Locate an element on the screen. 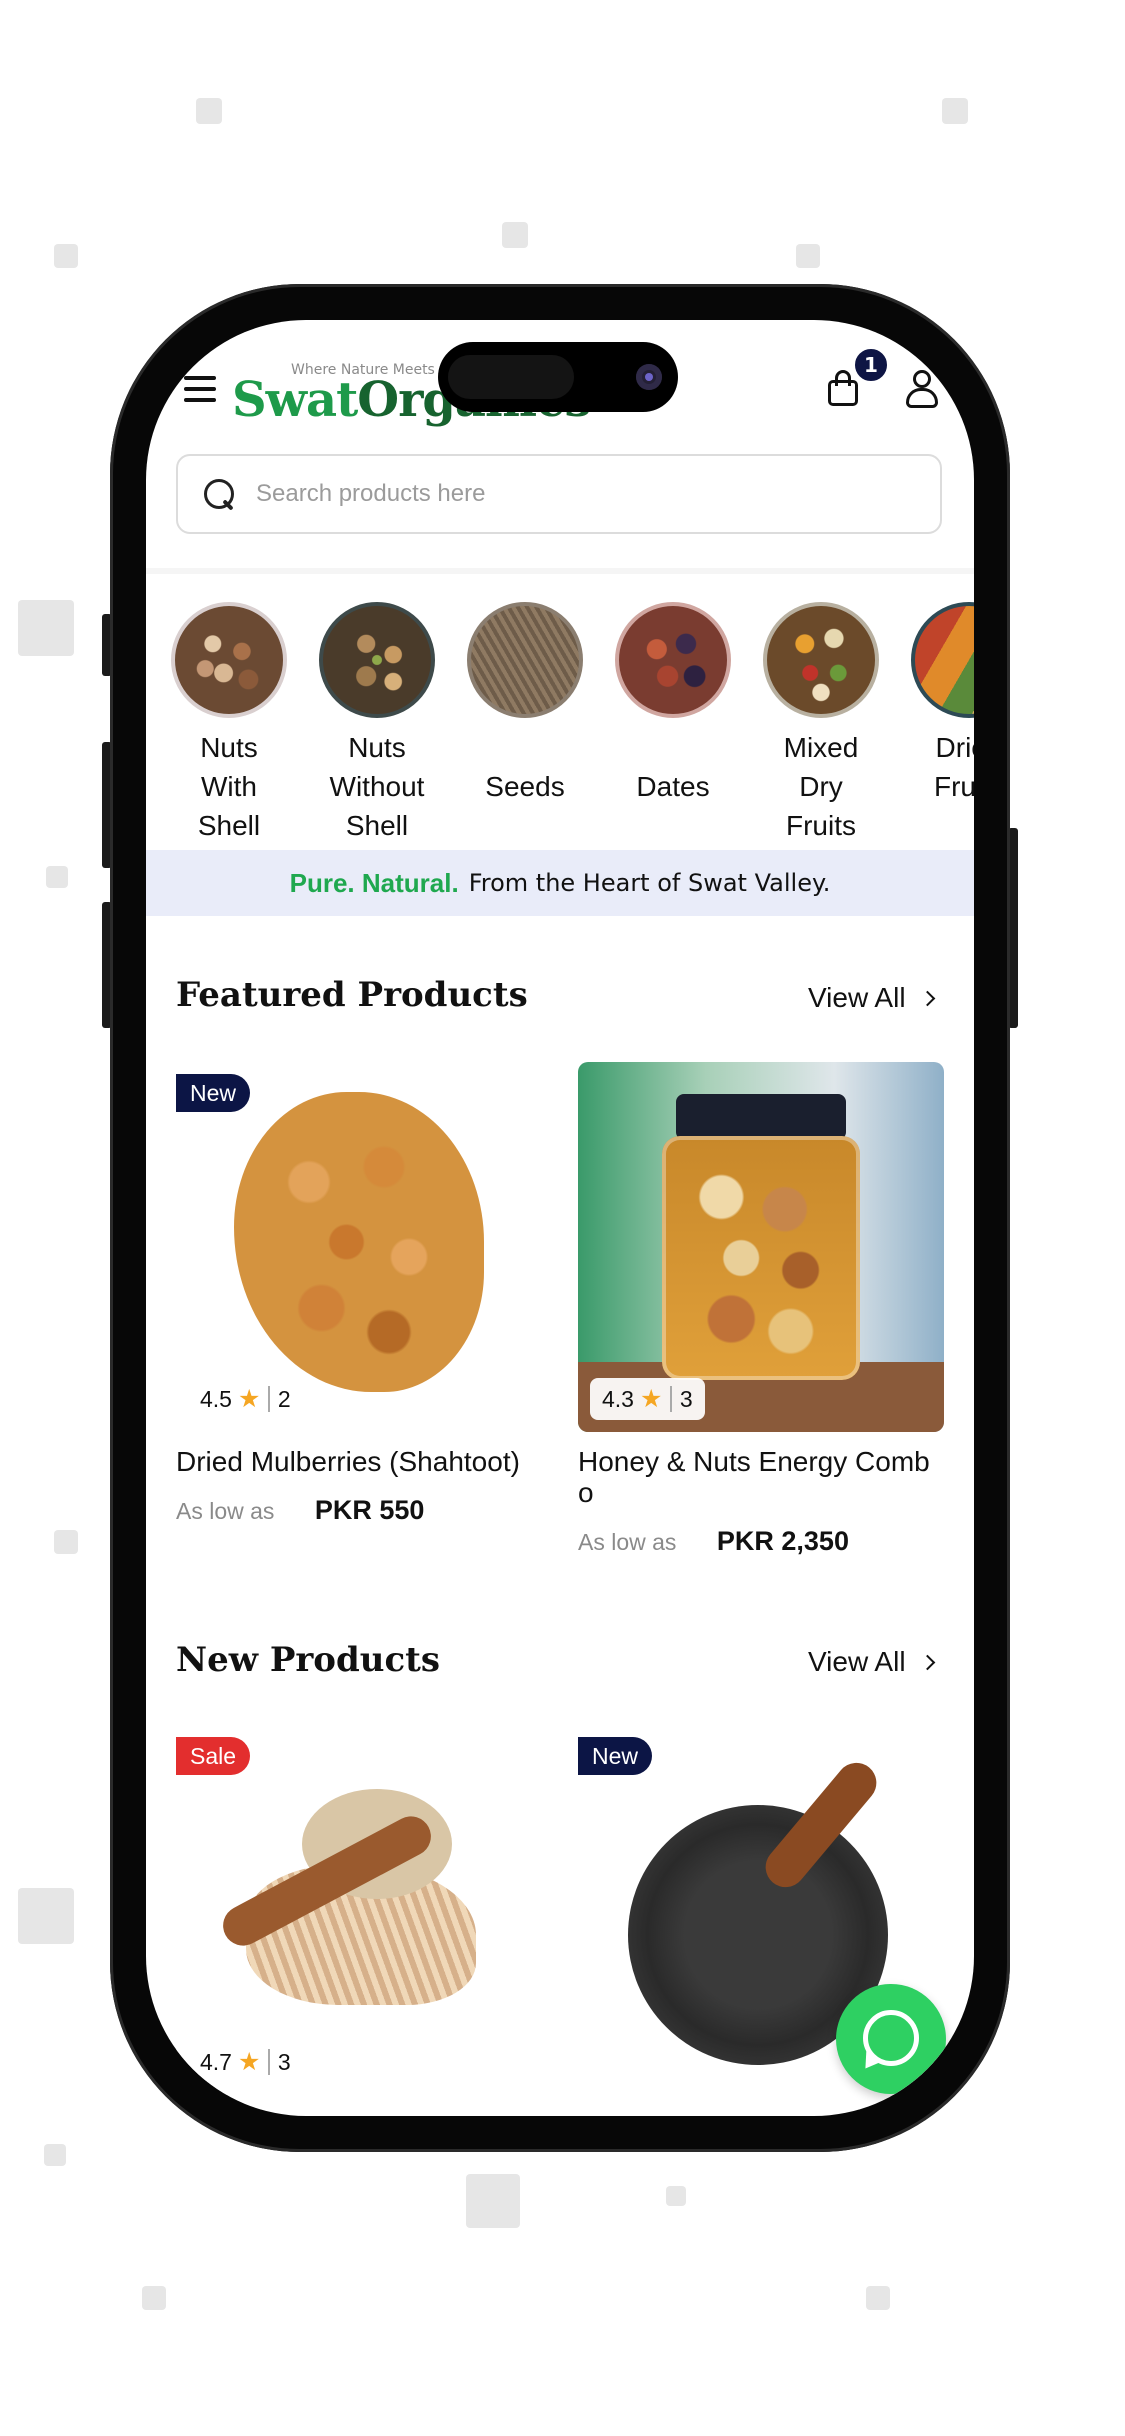  honey-jar is located at coordinates (761, 1258).